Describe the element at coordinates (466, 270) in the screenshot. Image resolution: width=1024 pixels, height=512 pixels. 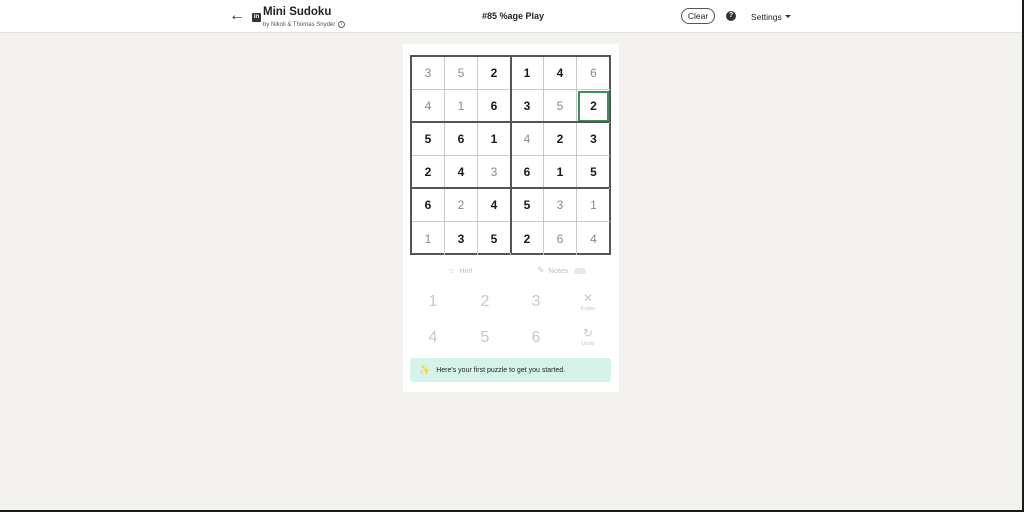
I see `hint-label: Hint` at that location.